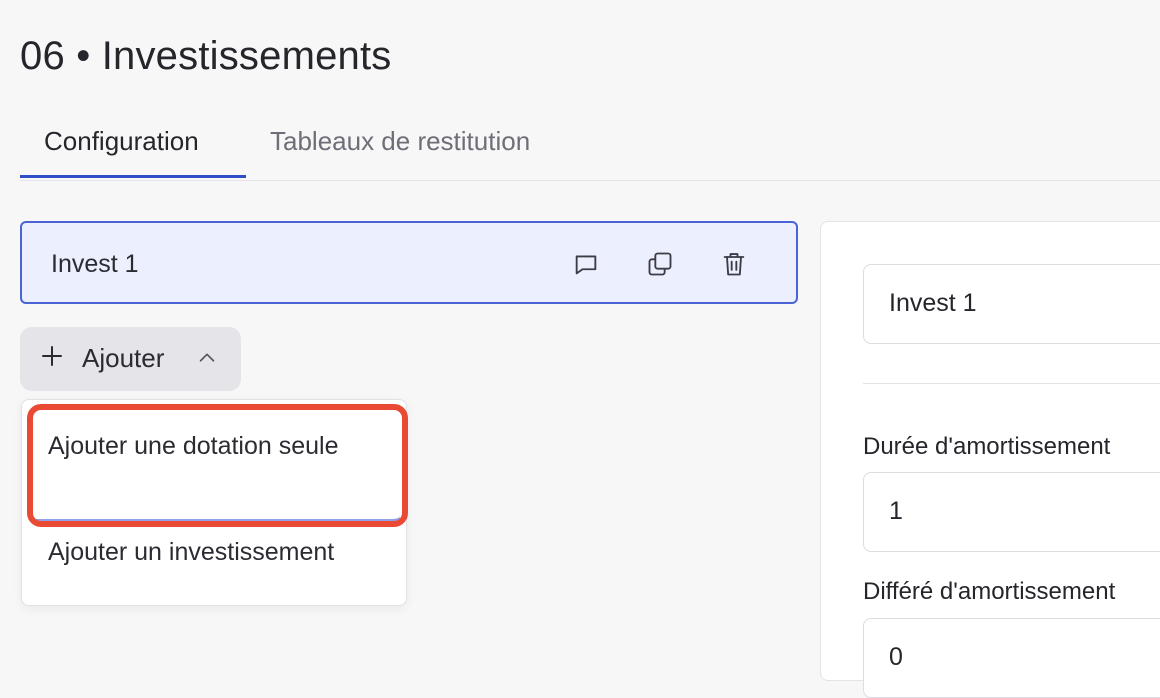  I want to click on tab-bar: Configuration Tableaux de restitution, so click(590, 149).